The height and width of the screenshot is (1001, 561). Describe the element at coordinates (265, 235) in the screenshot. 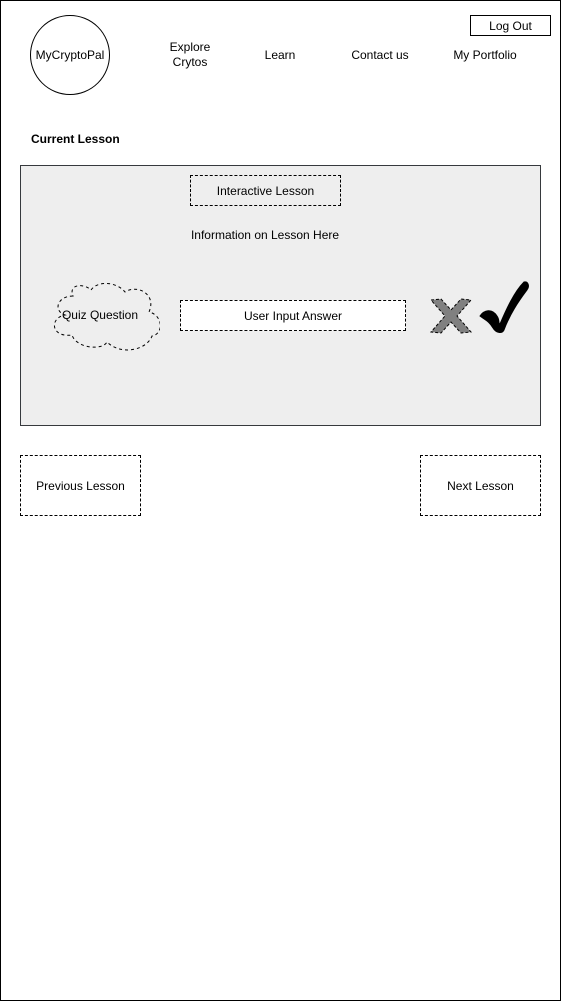

I see `lesson-info-text: Information on Lesson Here` at that location.